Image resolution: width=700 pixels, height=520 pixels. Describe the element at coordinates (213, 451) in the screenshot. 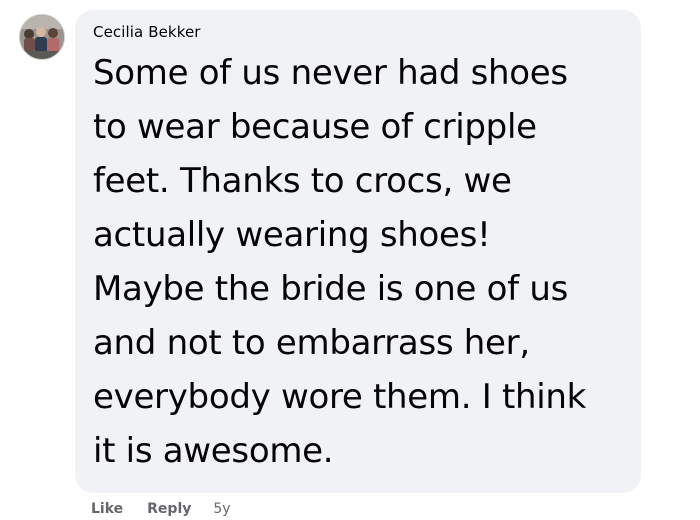

I see `comment-line: it is awesome.` at that location.